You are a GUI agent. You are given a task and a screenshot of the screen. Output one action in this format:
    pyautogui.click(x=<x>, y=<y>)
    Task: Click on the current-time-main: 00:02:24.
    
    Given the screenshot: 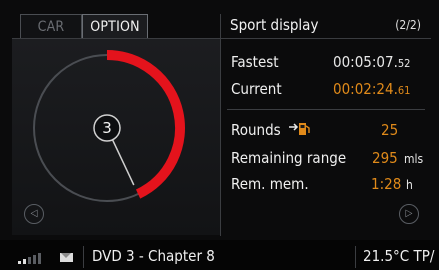 What is the action you would take?
    pyautogui.click(x=365, y=89)
    